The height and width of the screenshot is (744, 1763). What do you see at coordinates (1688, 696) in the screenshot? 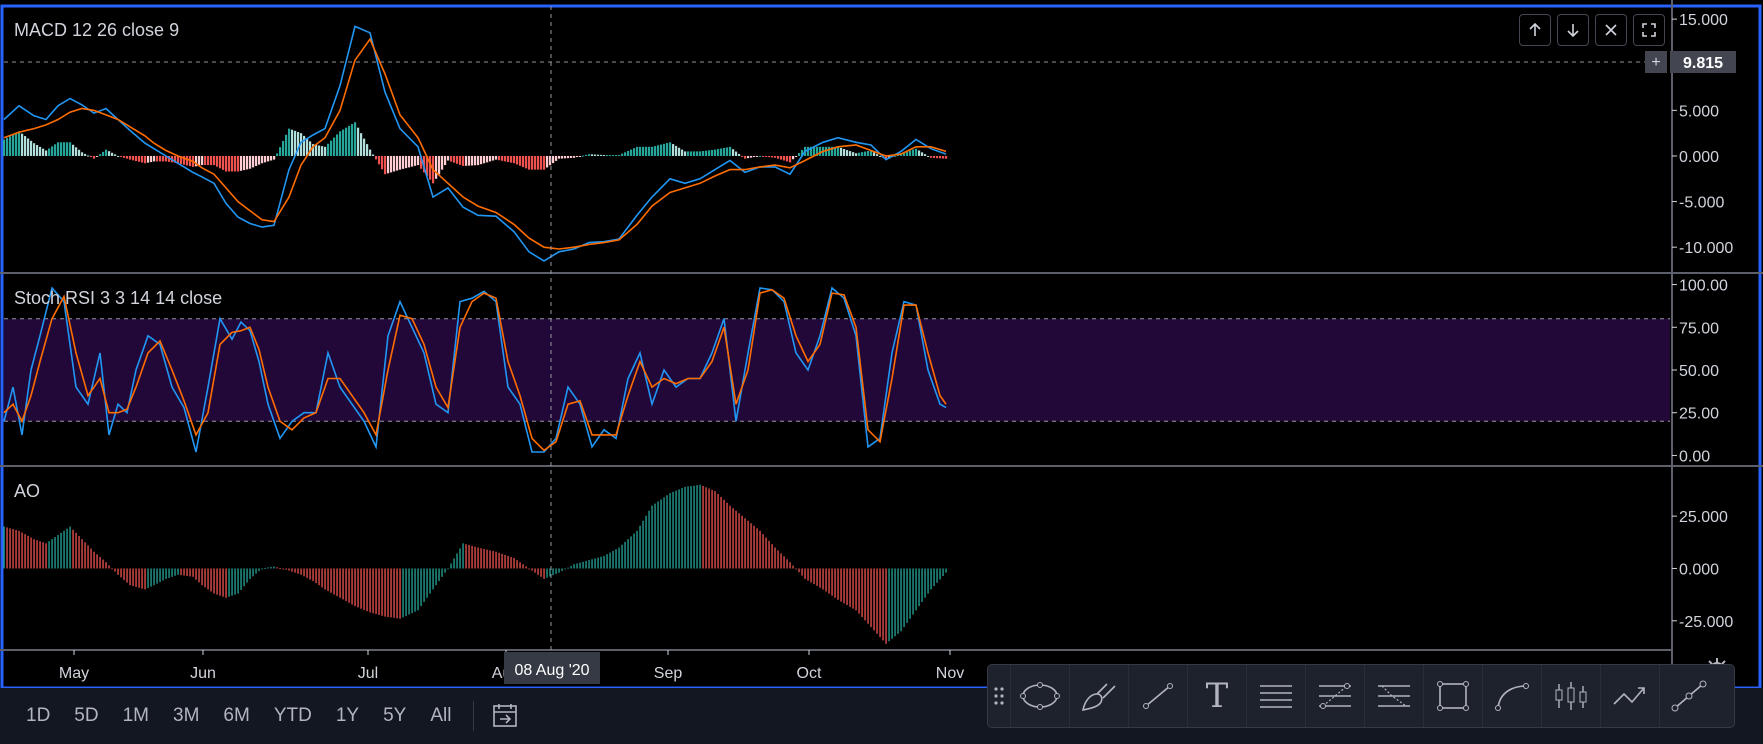
I see `ruler-tool` at bounding box center [1688, 696].